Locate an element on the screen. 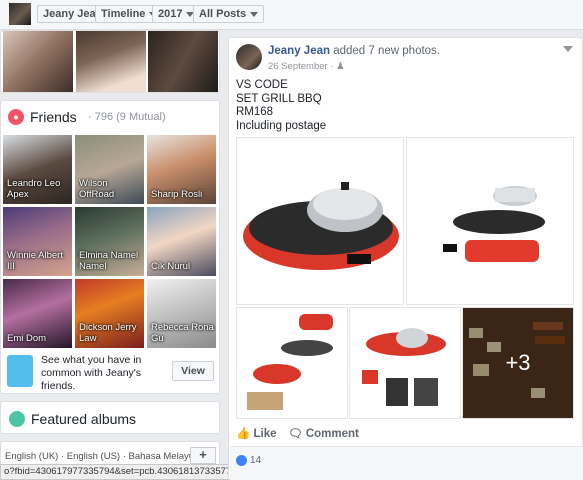 The width and height of the screenshot is (583, 480). friend-tile: Emi Dom is located at coordinates (37, 313).